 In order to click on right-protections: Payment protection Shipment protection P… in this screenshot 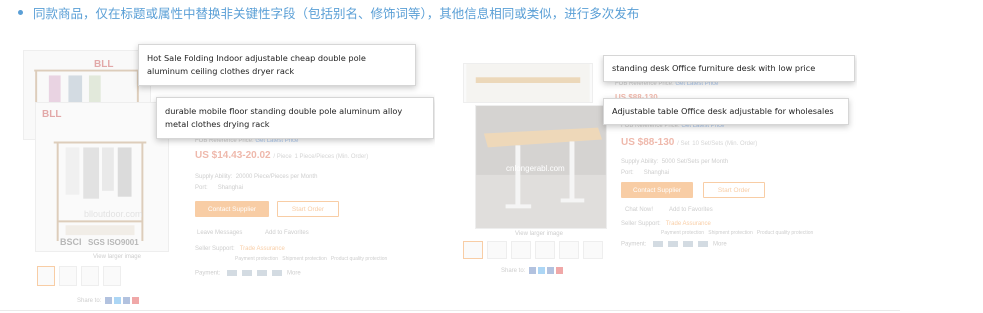, I will do `click(737, 233)`.